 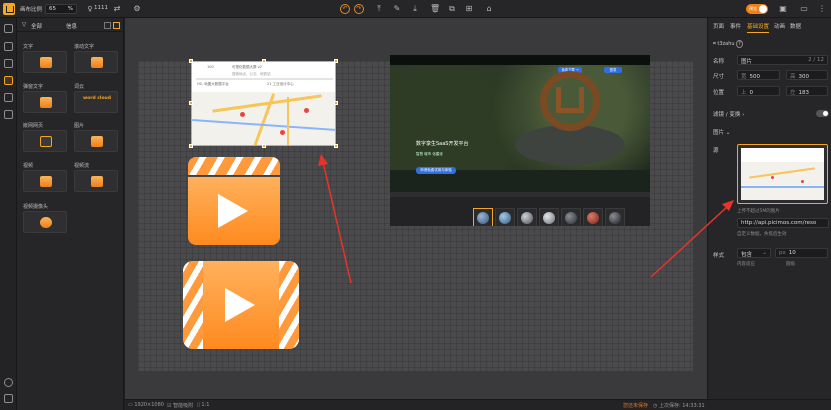 What do you see at coordinates (45, 178) in the screenshot?
I see `component-video: 视频` at bounding box center [45, 178].